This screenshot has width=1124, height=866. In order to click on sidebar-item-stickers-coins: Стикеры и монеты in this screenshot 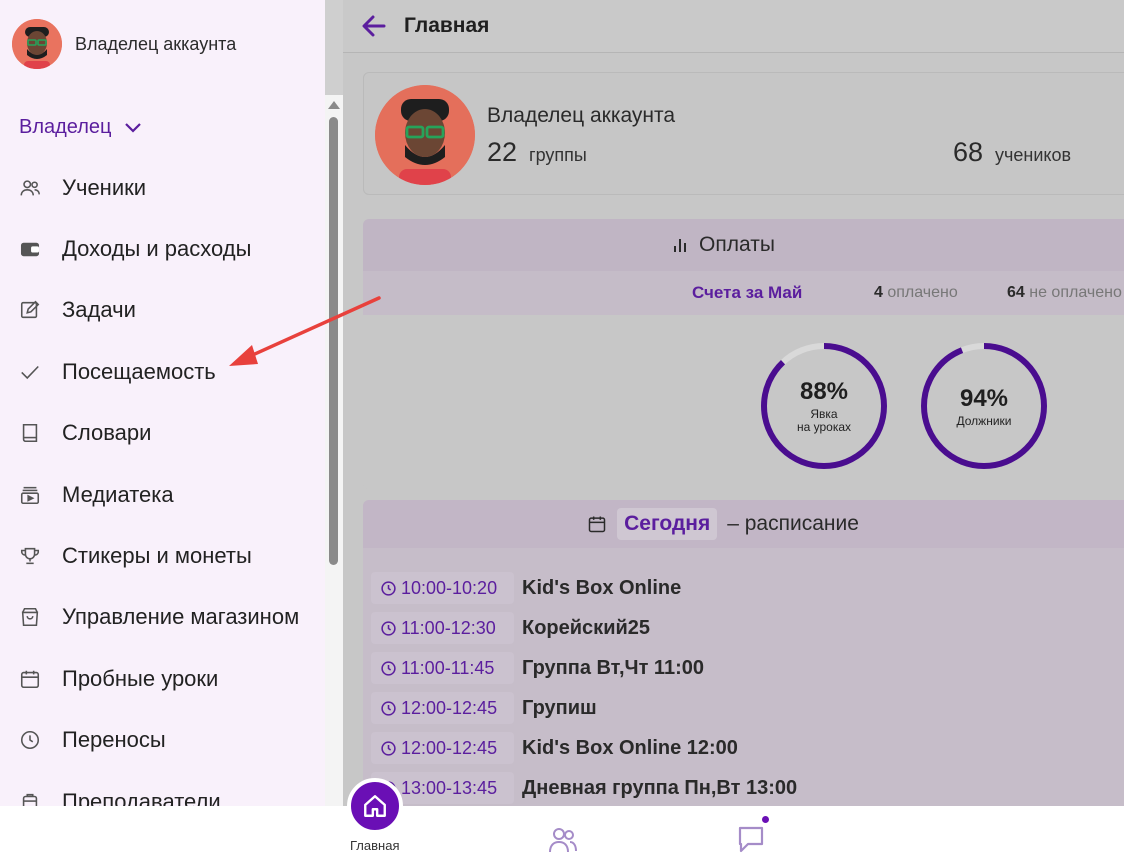, I will do `click(162, 555)`.